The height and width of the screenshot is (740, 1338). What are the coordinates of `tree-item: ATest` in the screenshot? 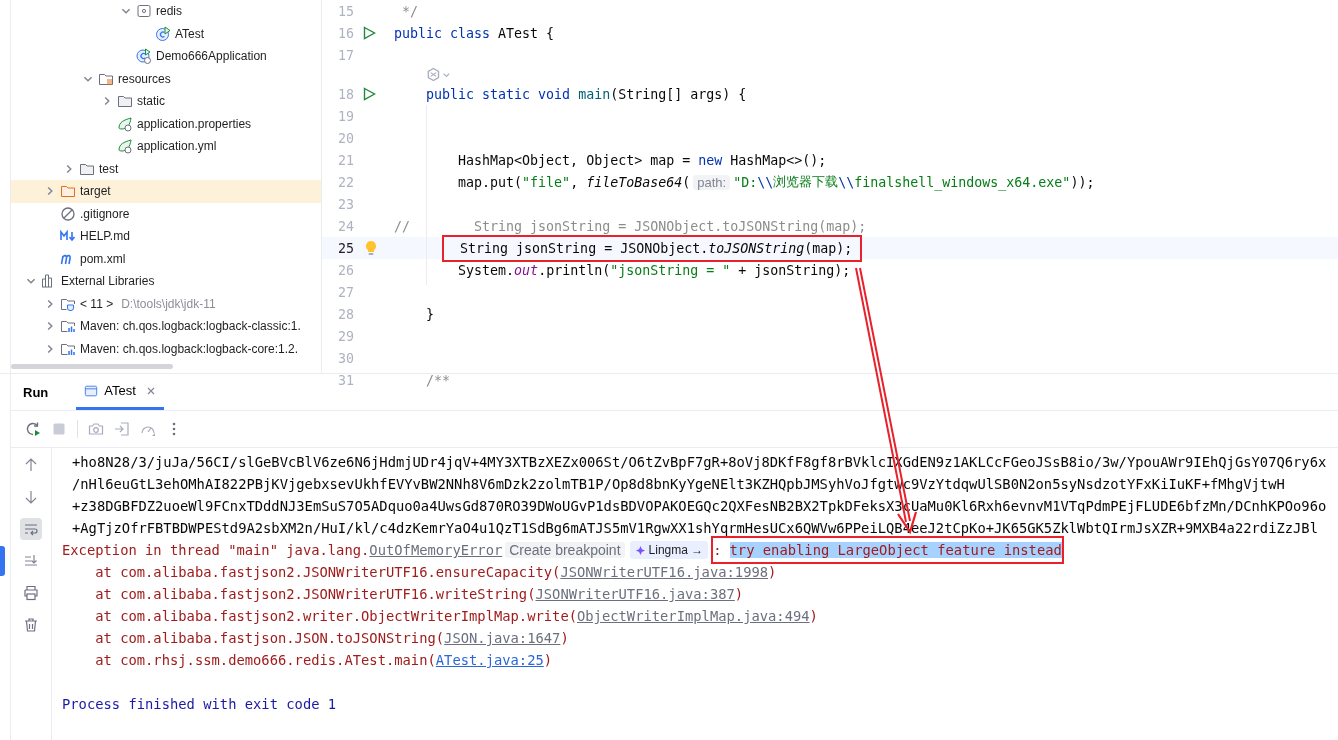 It's located at (166, 33).